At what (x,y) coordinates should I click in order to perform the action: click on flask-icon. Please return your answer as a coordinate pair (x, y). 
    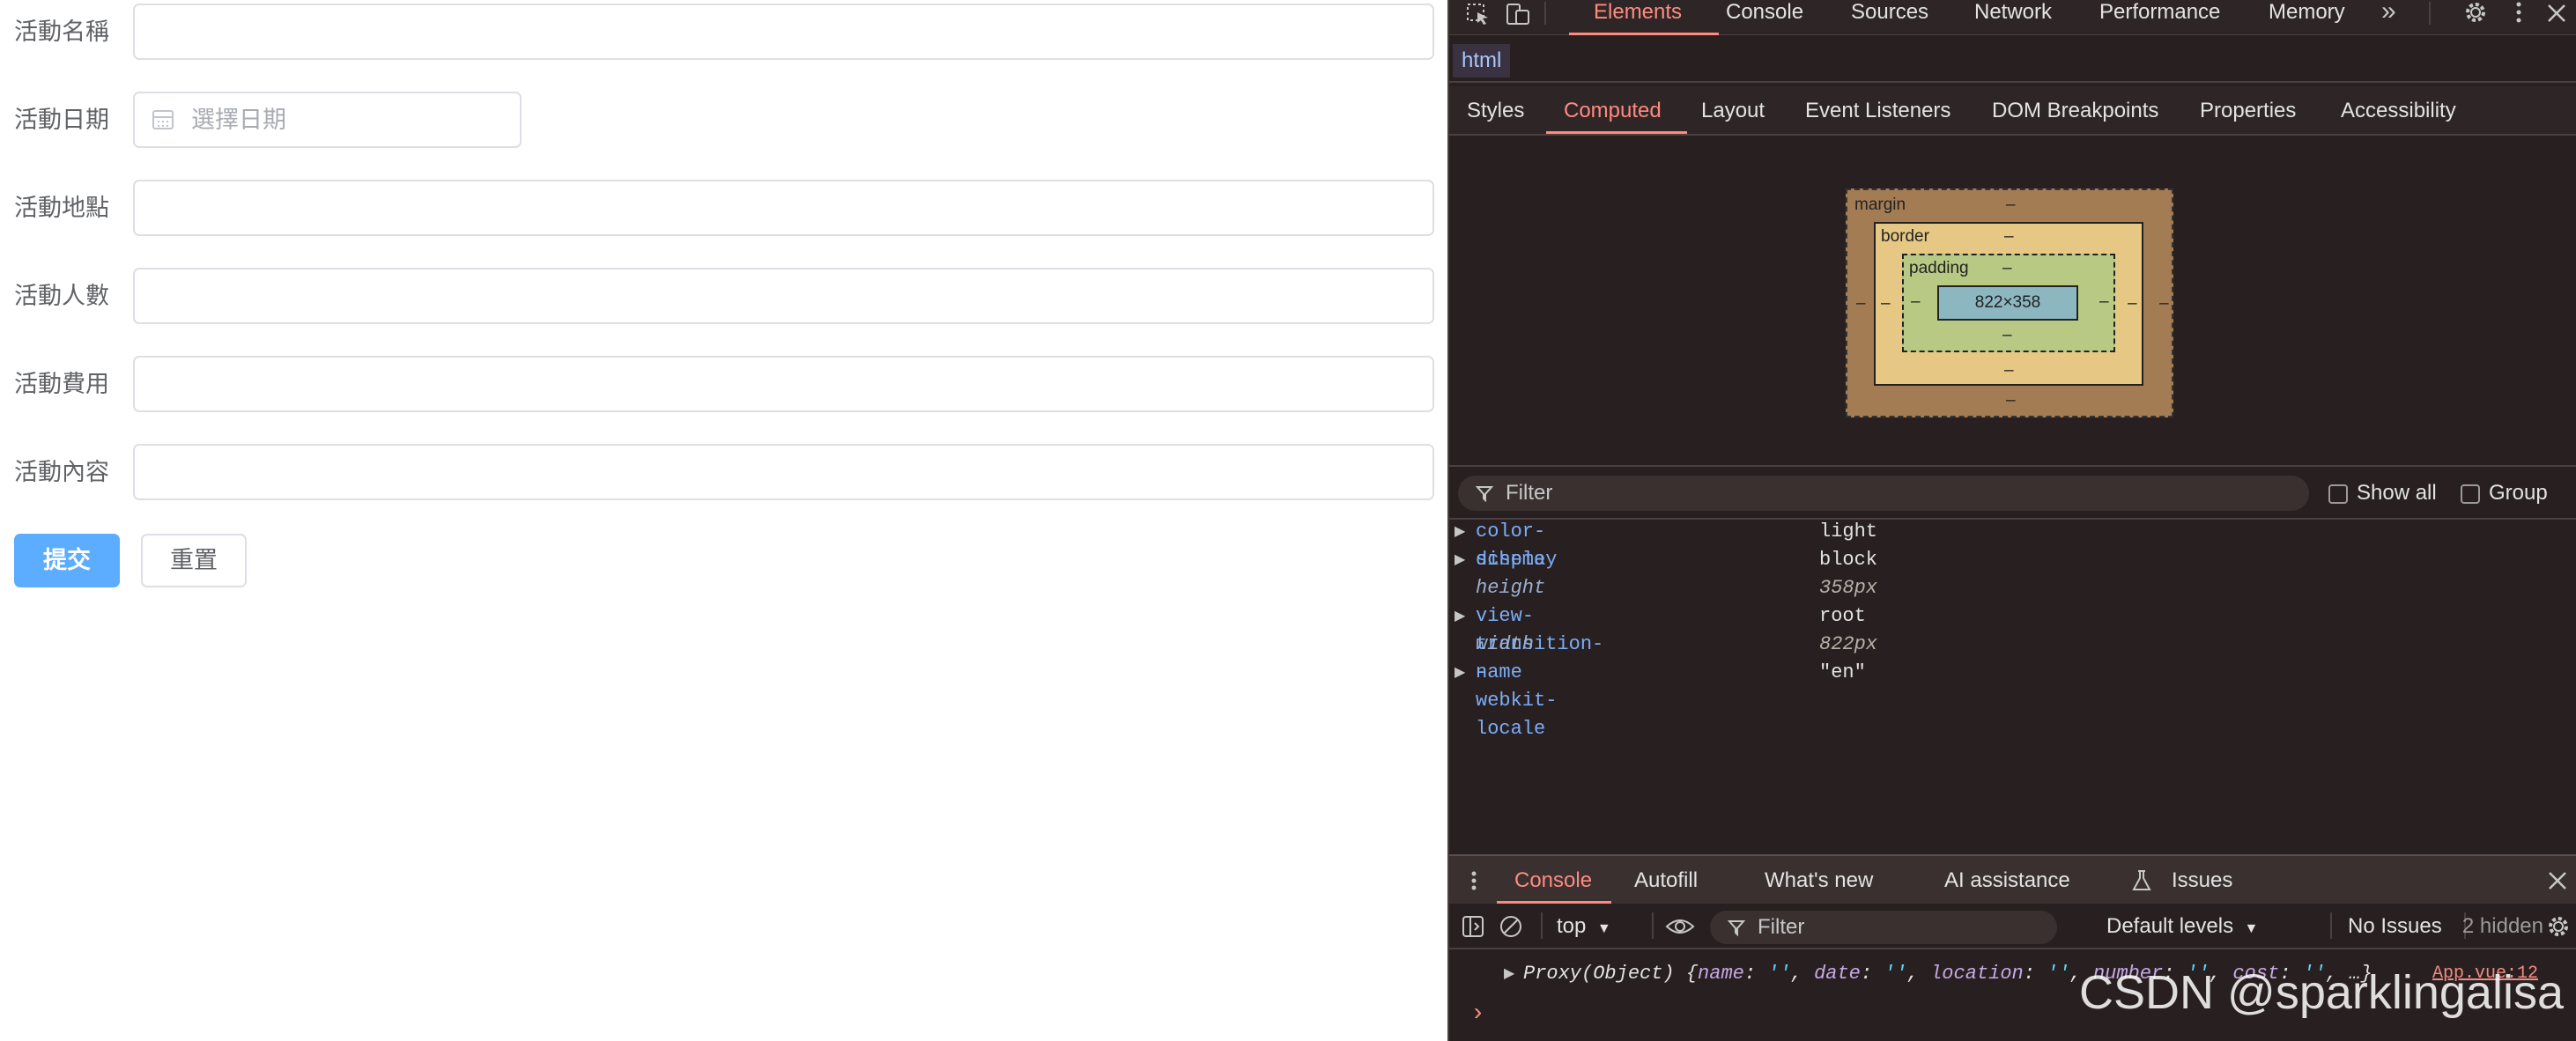
    Looking at the image, I should click on (2142, 880).